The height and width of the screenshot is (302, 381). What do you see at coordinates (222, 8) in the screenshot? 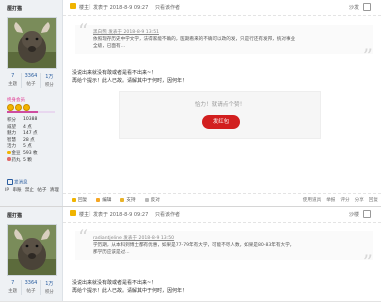
I see `post-meta-bar: 楼主 | 发表于 2018-8-9 09:27 只看该作者 沙发` at bounding box center [222, 8].